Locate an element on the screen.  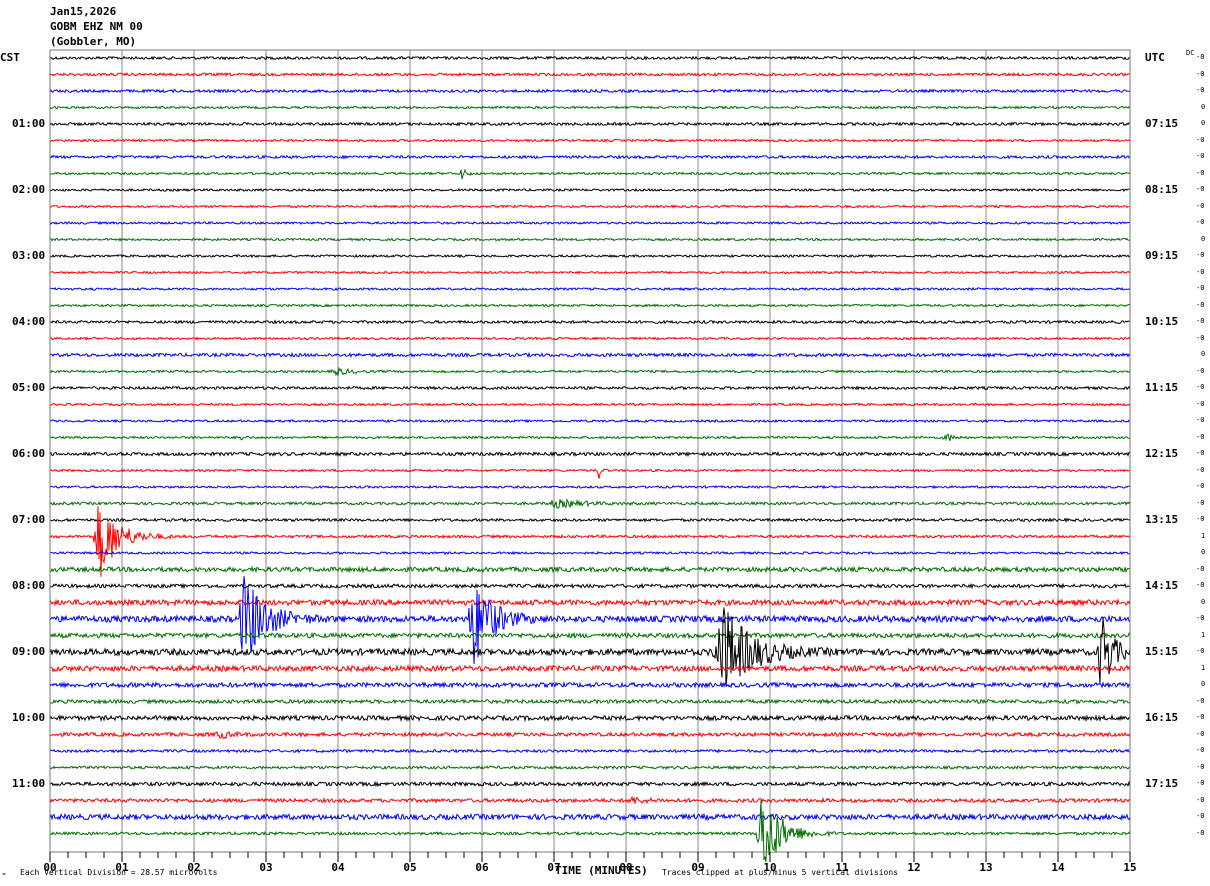
left-time-label: 07:00 is located at coordinates (29, 519).